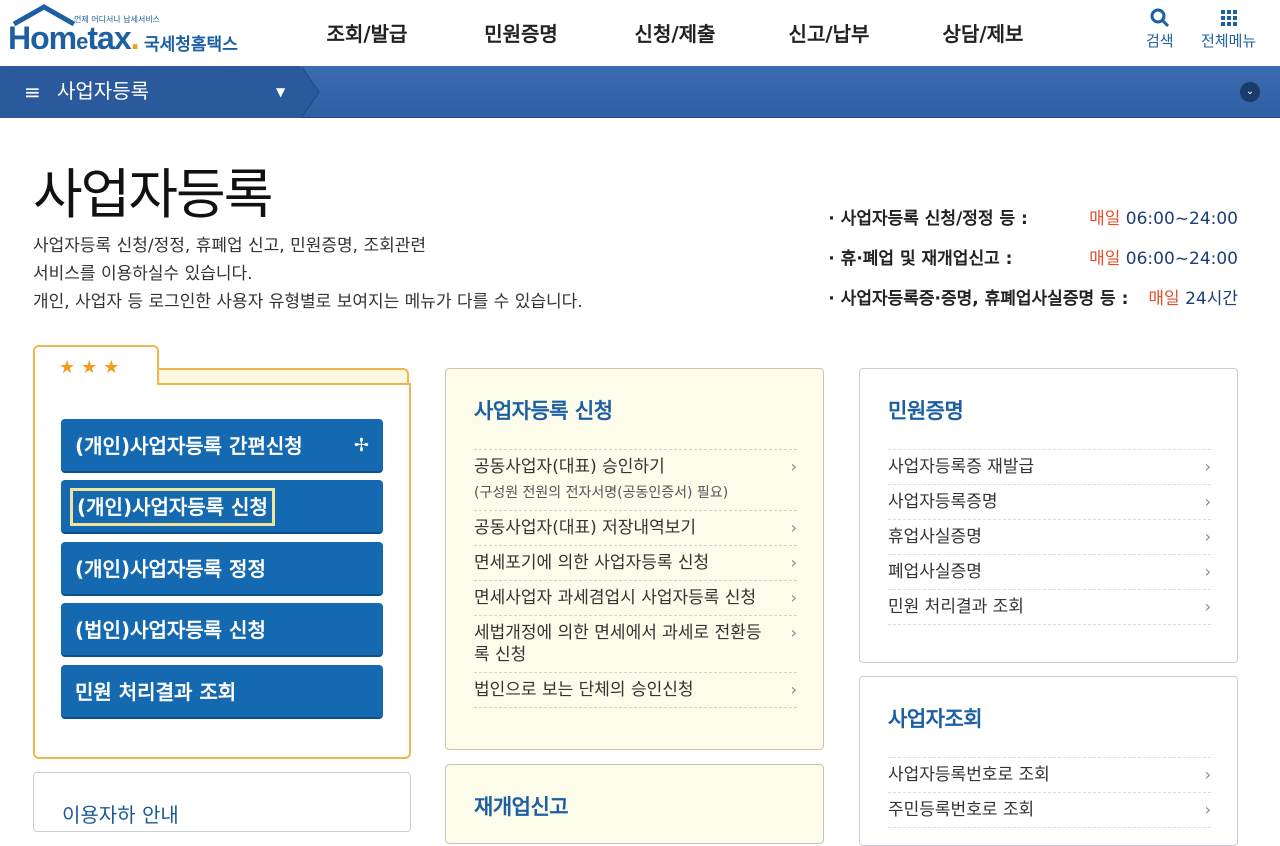  I want to click on hours-label: · 사업자등록증·증명, 휴폐업사실증명 등 :, so click(978, 299).